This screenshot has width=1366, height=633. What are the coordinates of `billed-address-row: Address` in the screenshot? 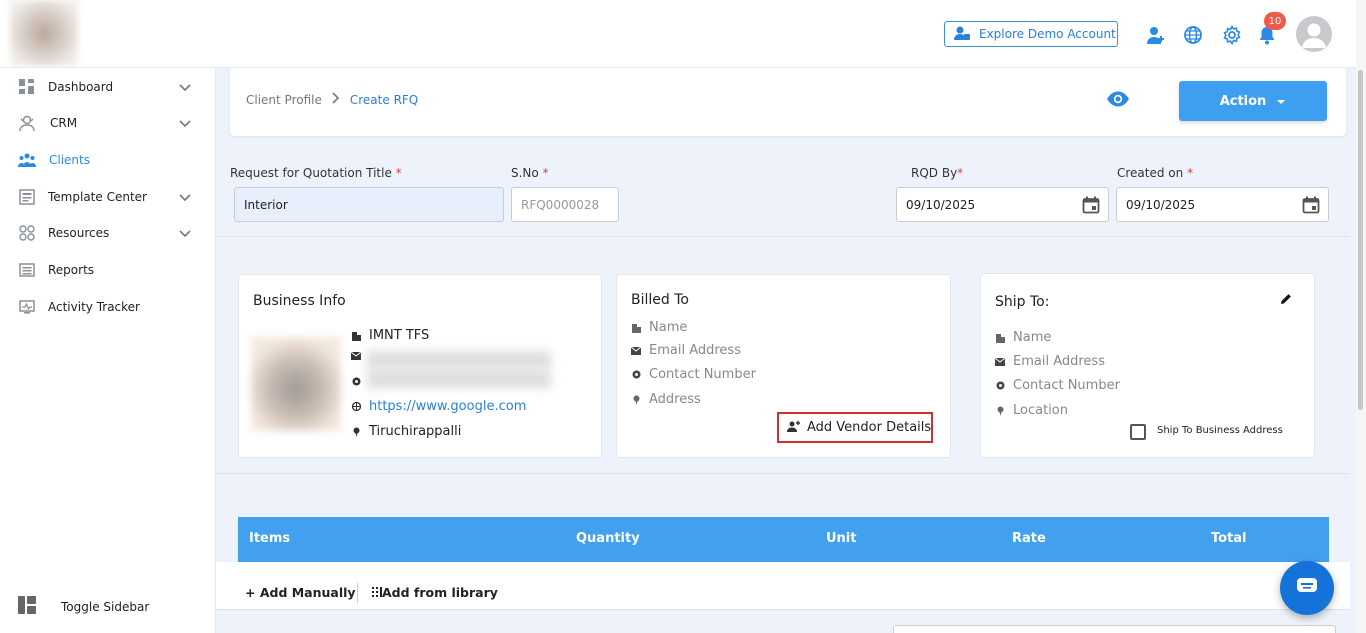 It's located at (666, 399).